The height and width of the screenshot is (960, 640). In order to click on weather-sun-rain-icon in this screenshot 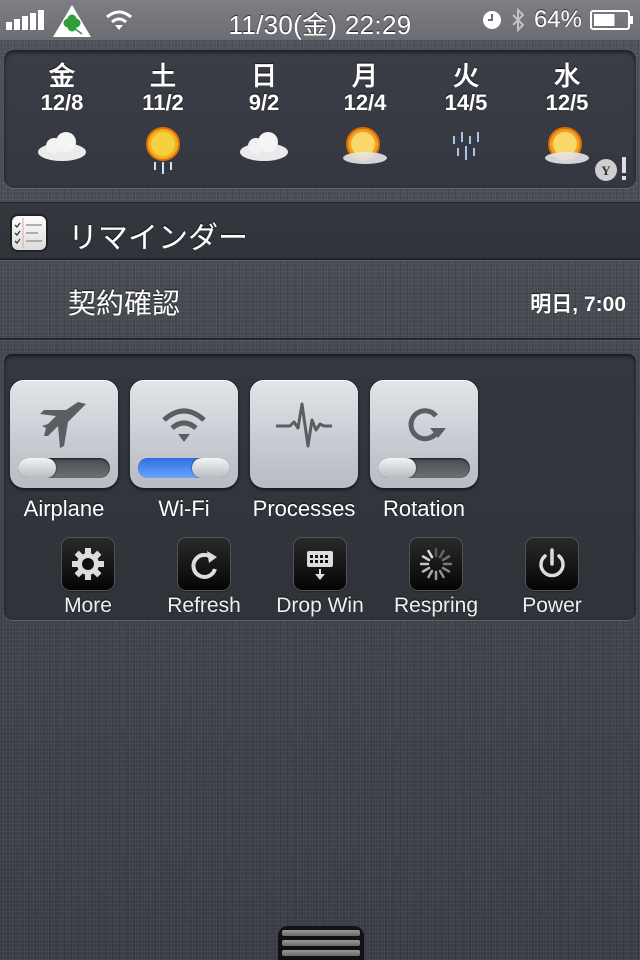, I will do `click(163, 150)`.